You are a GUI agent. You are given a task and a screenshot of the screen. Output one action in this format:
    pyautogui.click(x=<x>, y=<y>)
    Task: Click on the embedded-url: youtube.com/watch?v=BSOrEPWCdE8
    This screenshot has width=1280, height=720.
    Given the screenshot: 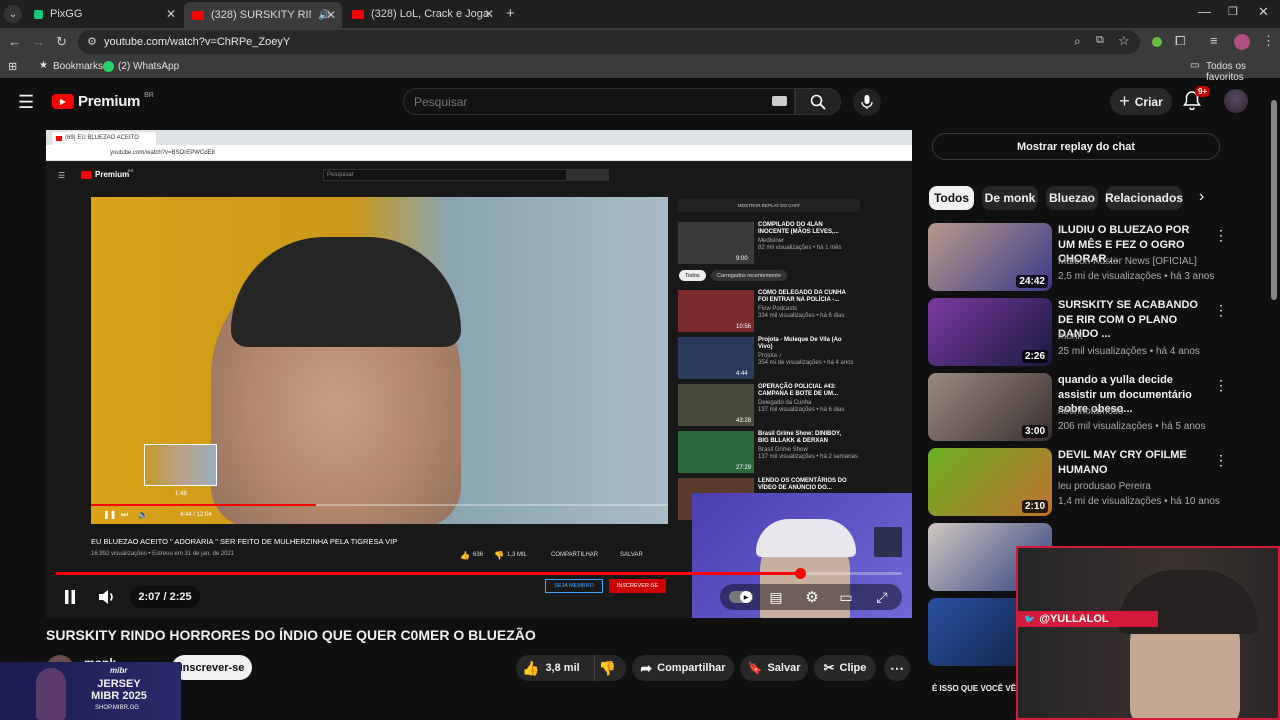 What is the action you would take?
    pyautogui.click(x=162, y=153)
    